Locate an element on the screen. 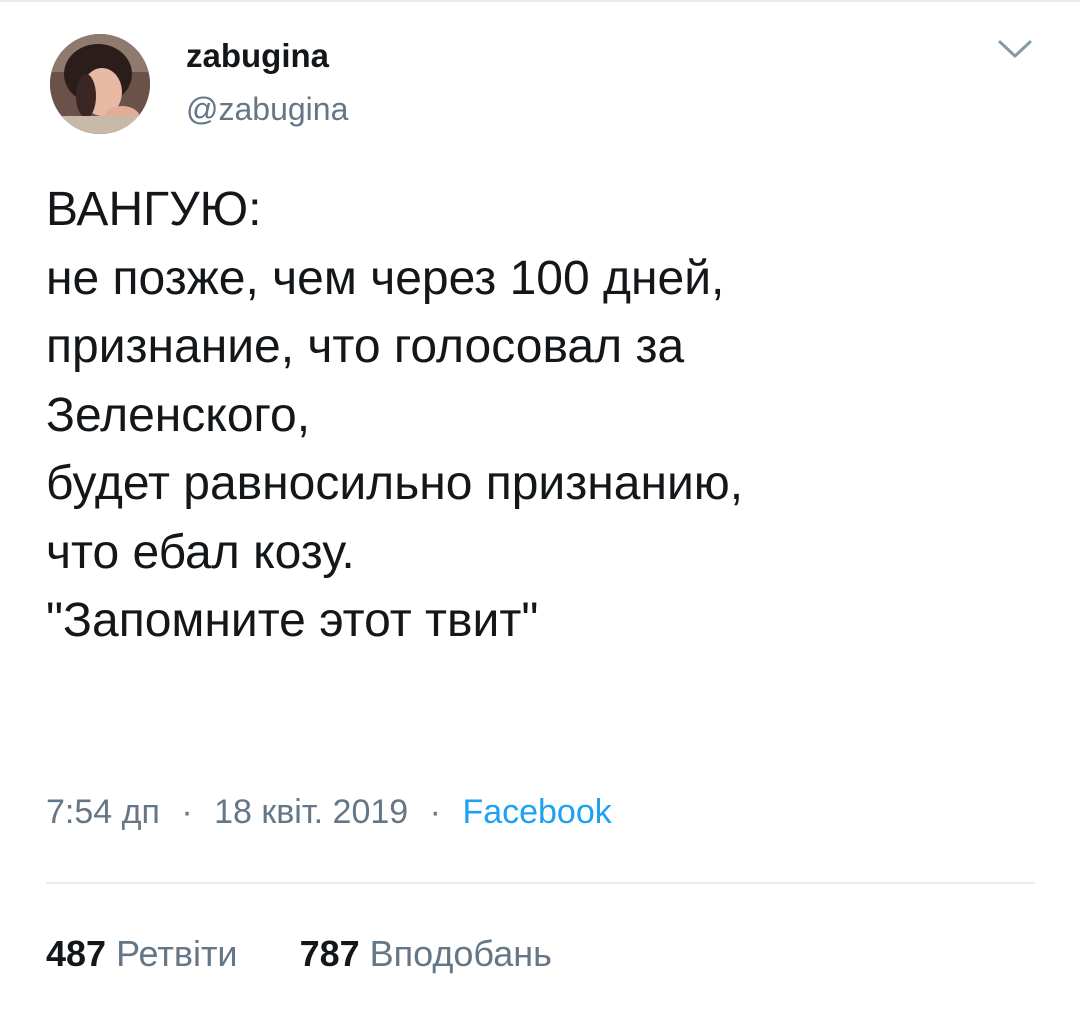 The width and height of the screenshot is (1080, 1024). top-border is located at coordinates (540, 1).